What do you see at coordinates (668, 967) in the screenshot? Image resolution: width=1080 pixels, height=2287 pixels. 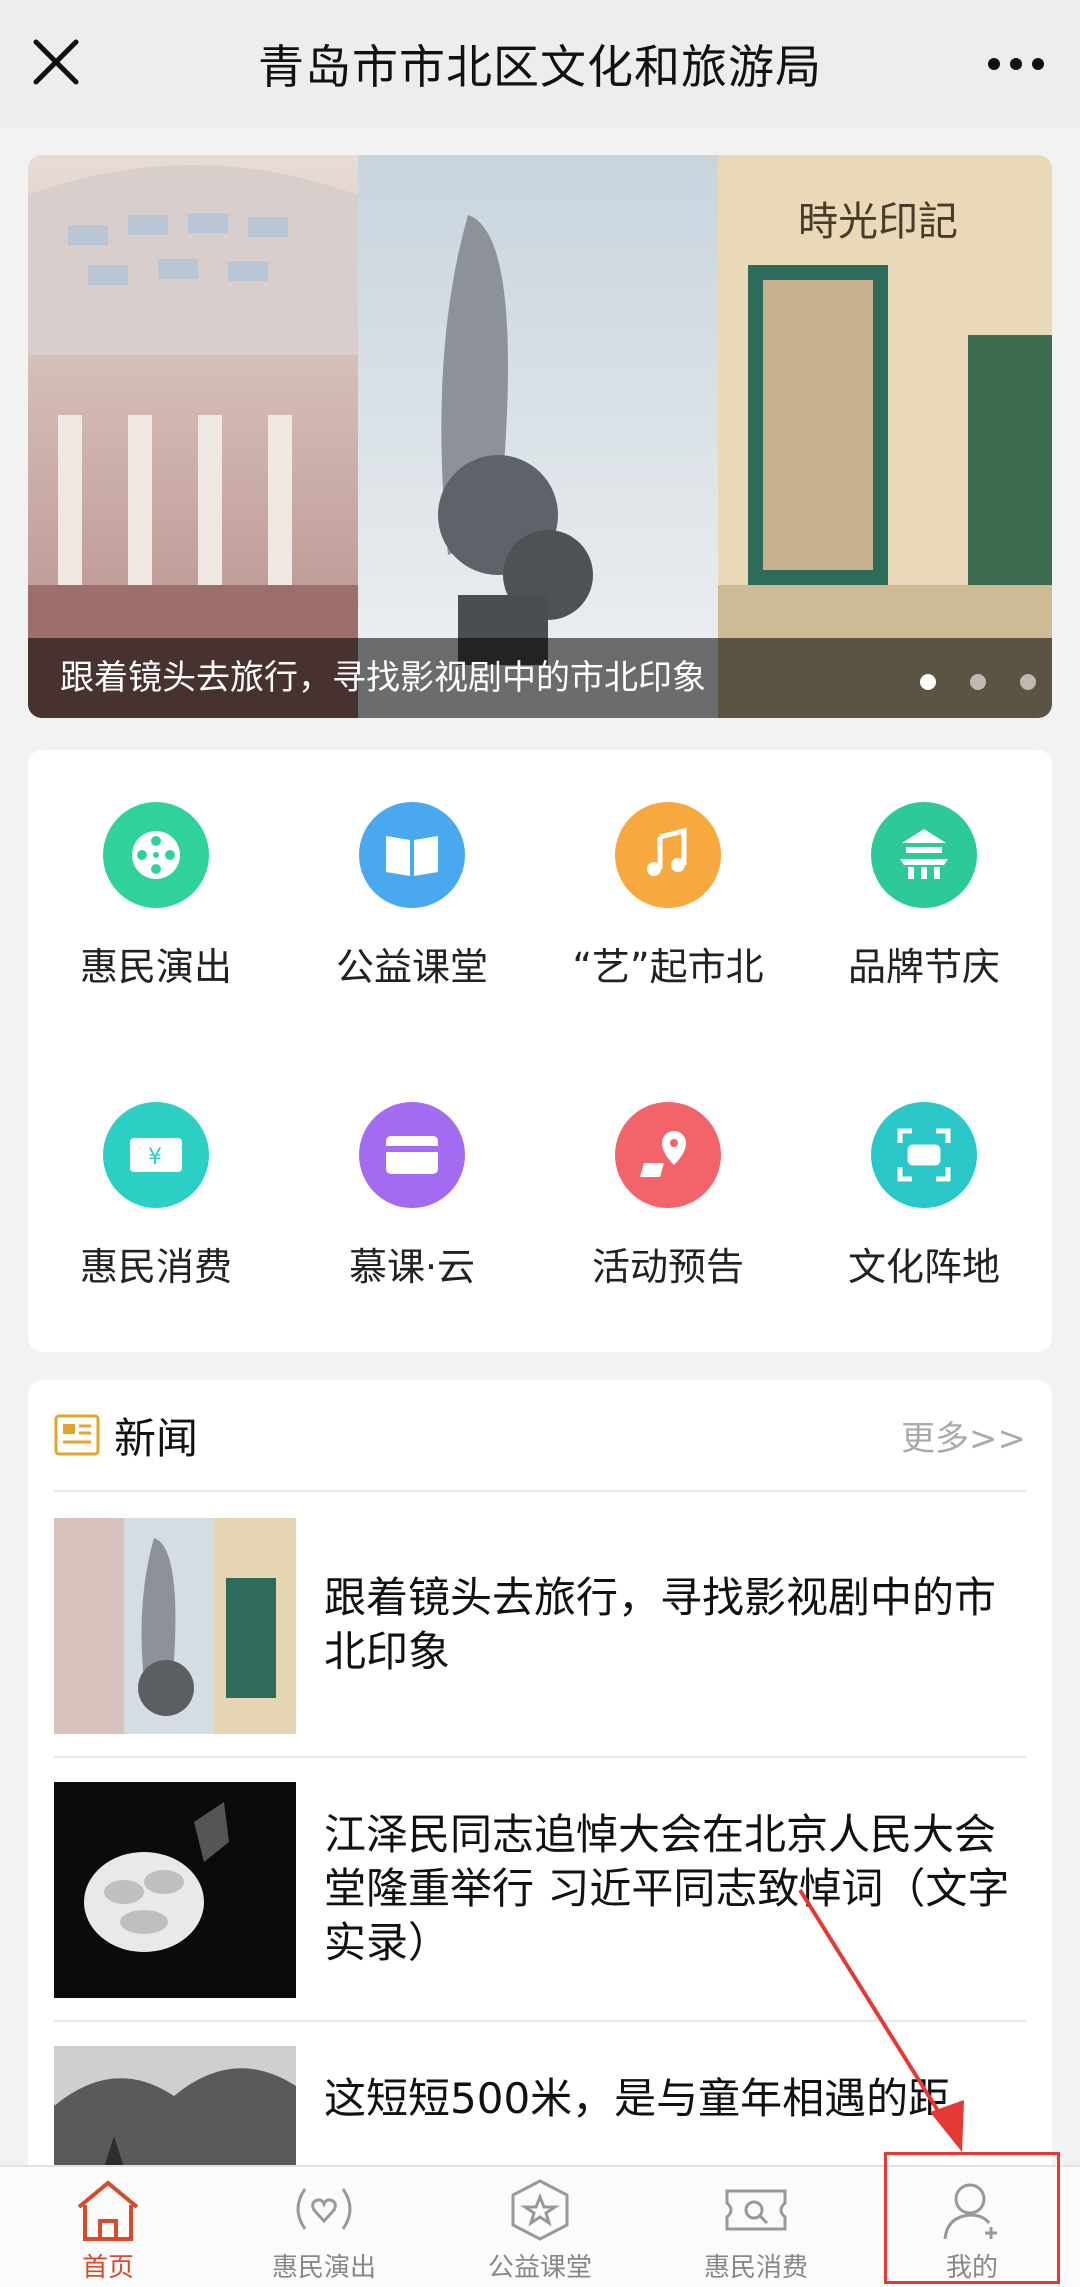 I see `grid-item-label: “艺”起市北` at bounding box center [668, 967].